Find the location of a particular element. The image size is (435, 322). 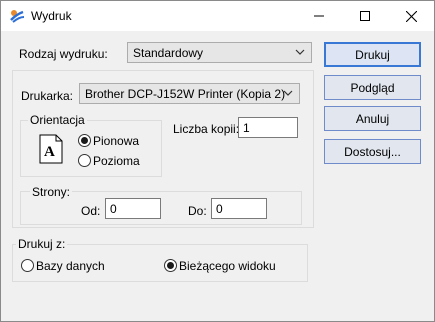

window-title: Wydruk is located at coordinates (51, 16).